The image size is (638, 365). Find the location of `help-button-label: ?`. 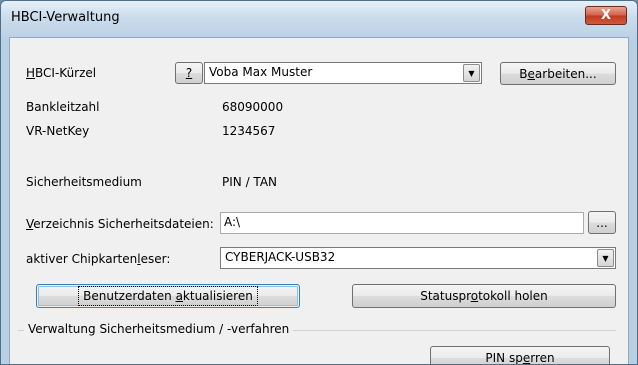

help-button-label: ? is located at coordinates (189, 73).